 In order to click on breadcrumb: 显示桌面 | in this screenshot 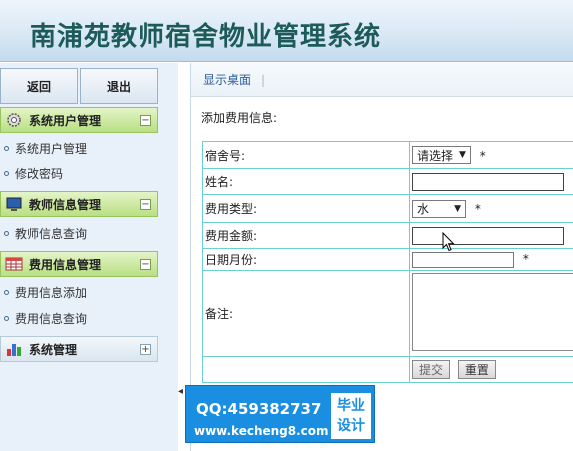, I will do `click(382, 80)`.